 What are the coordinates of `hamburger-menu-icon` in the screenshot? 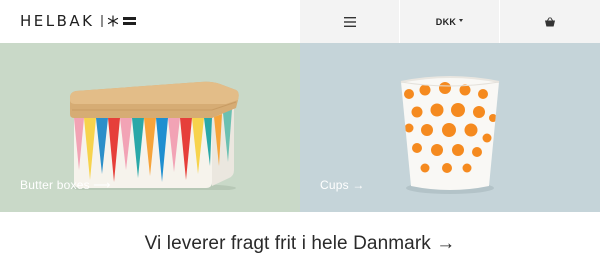 It's located at (349, 21).